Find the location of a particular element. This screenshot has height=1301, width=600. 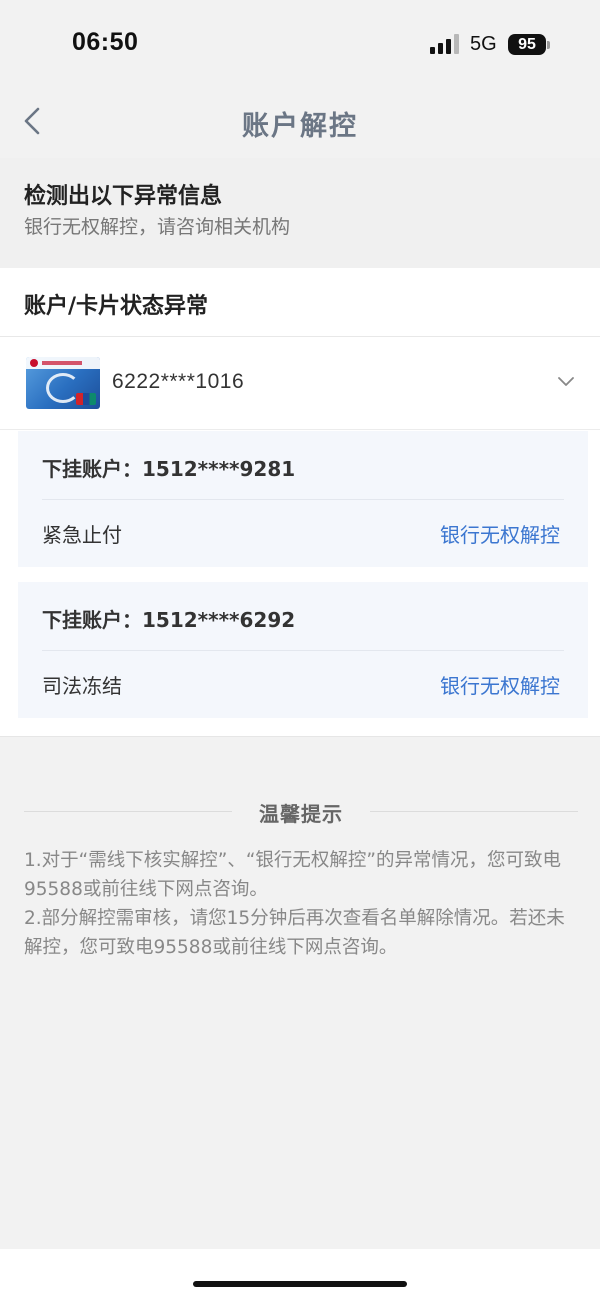

status-bar: 06:50 5G 95 is located at coordinates (300, 45).